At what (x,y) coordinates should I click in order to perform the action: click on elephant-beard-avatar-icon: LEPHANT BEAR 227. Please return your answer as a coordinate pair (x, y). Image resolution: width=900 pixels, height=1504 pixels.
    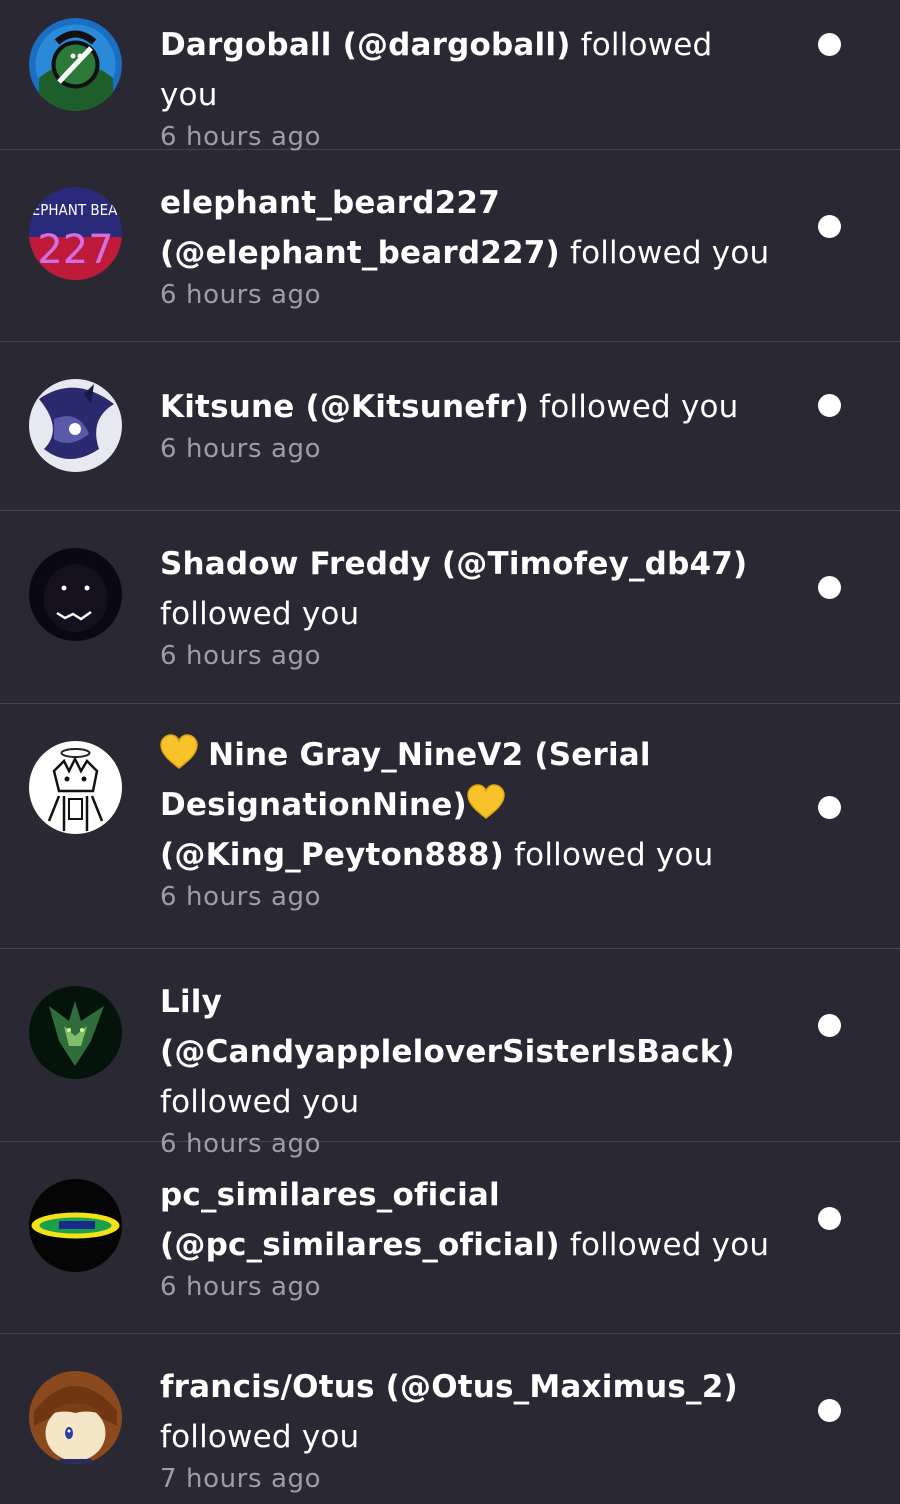
    Looking at the image, I should click on (75, 233).